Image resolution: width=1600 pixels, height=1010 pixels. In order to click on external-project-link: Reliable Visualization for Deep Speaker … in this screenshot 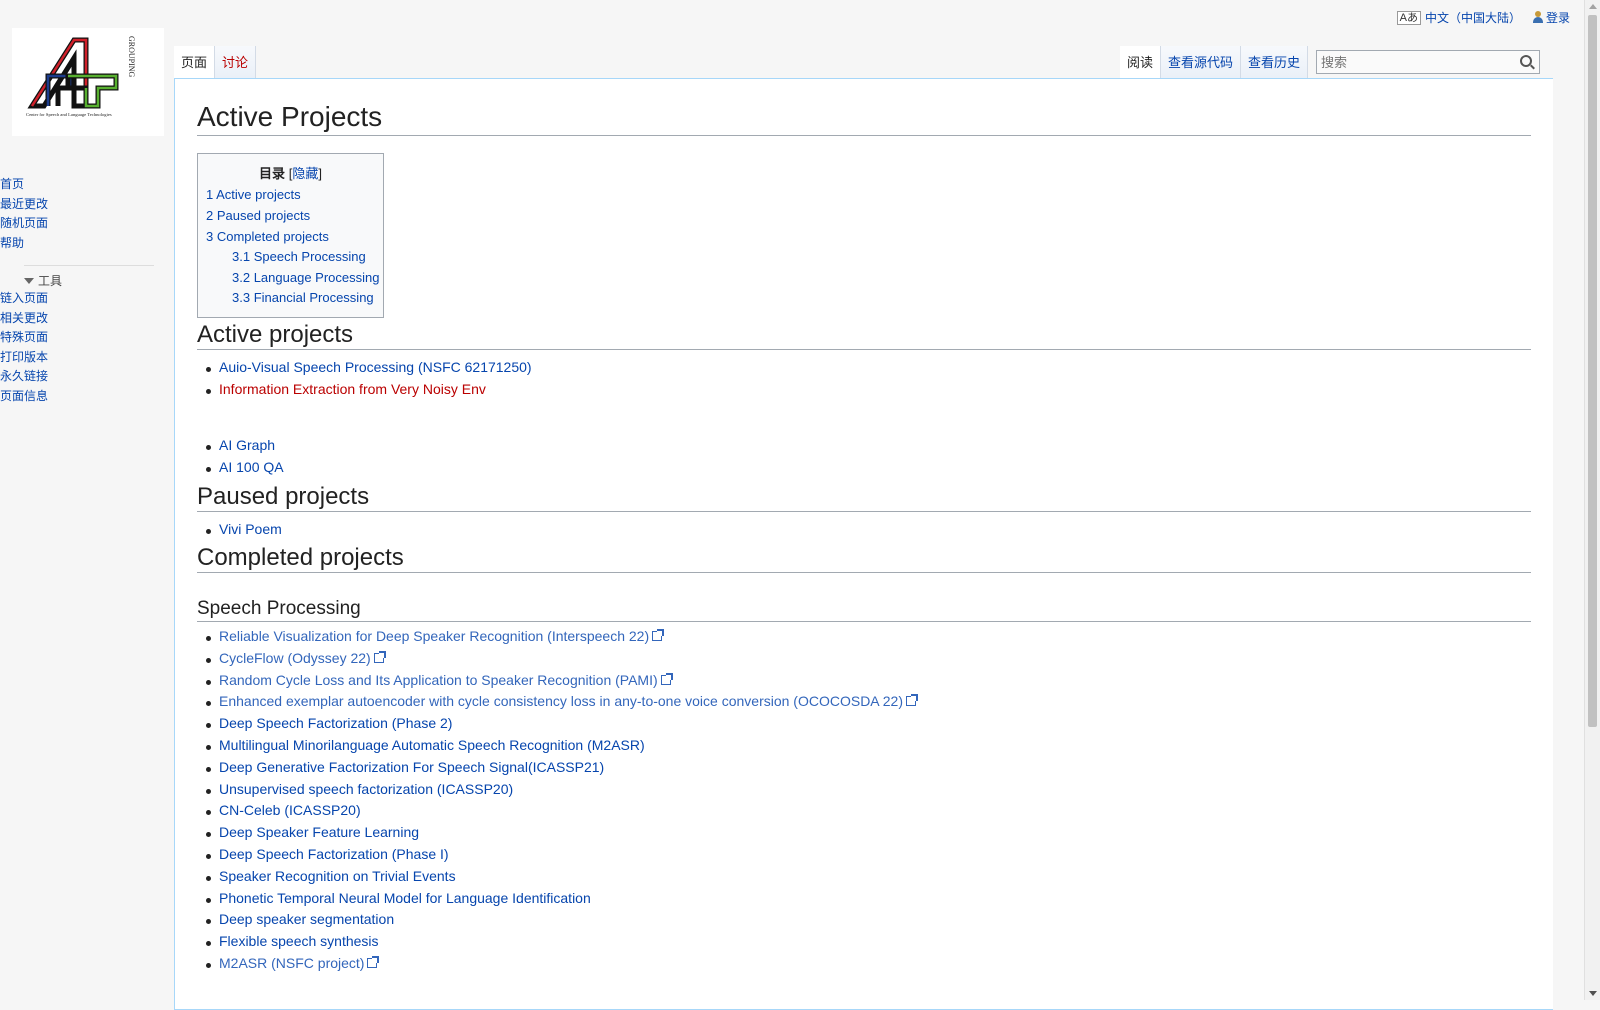, I will do `click(434, 636)`.